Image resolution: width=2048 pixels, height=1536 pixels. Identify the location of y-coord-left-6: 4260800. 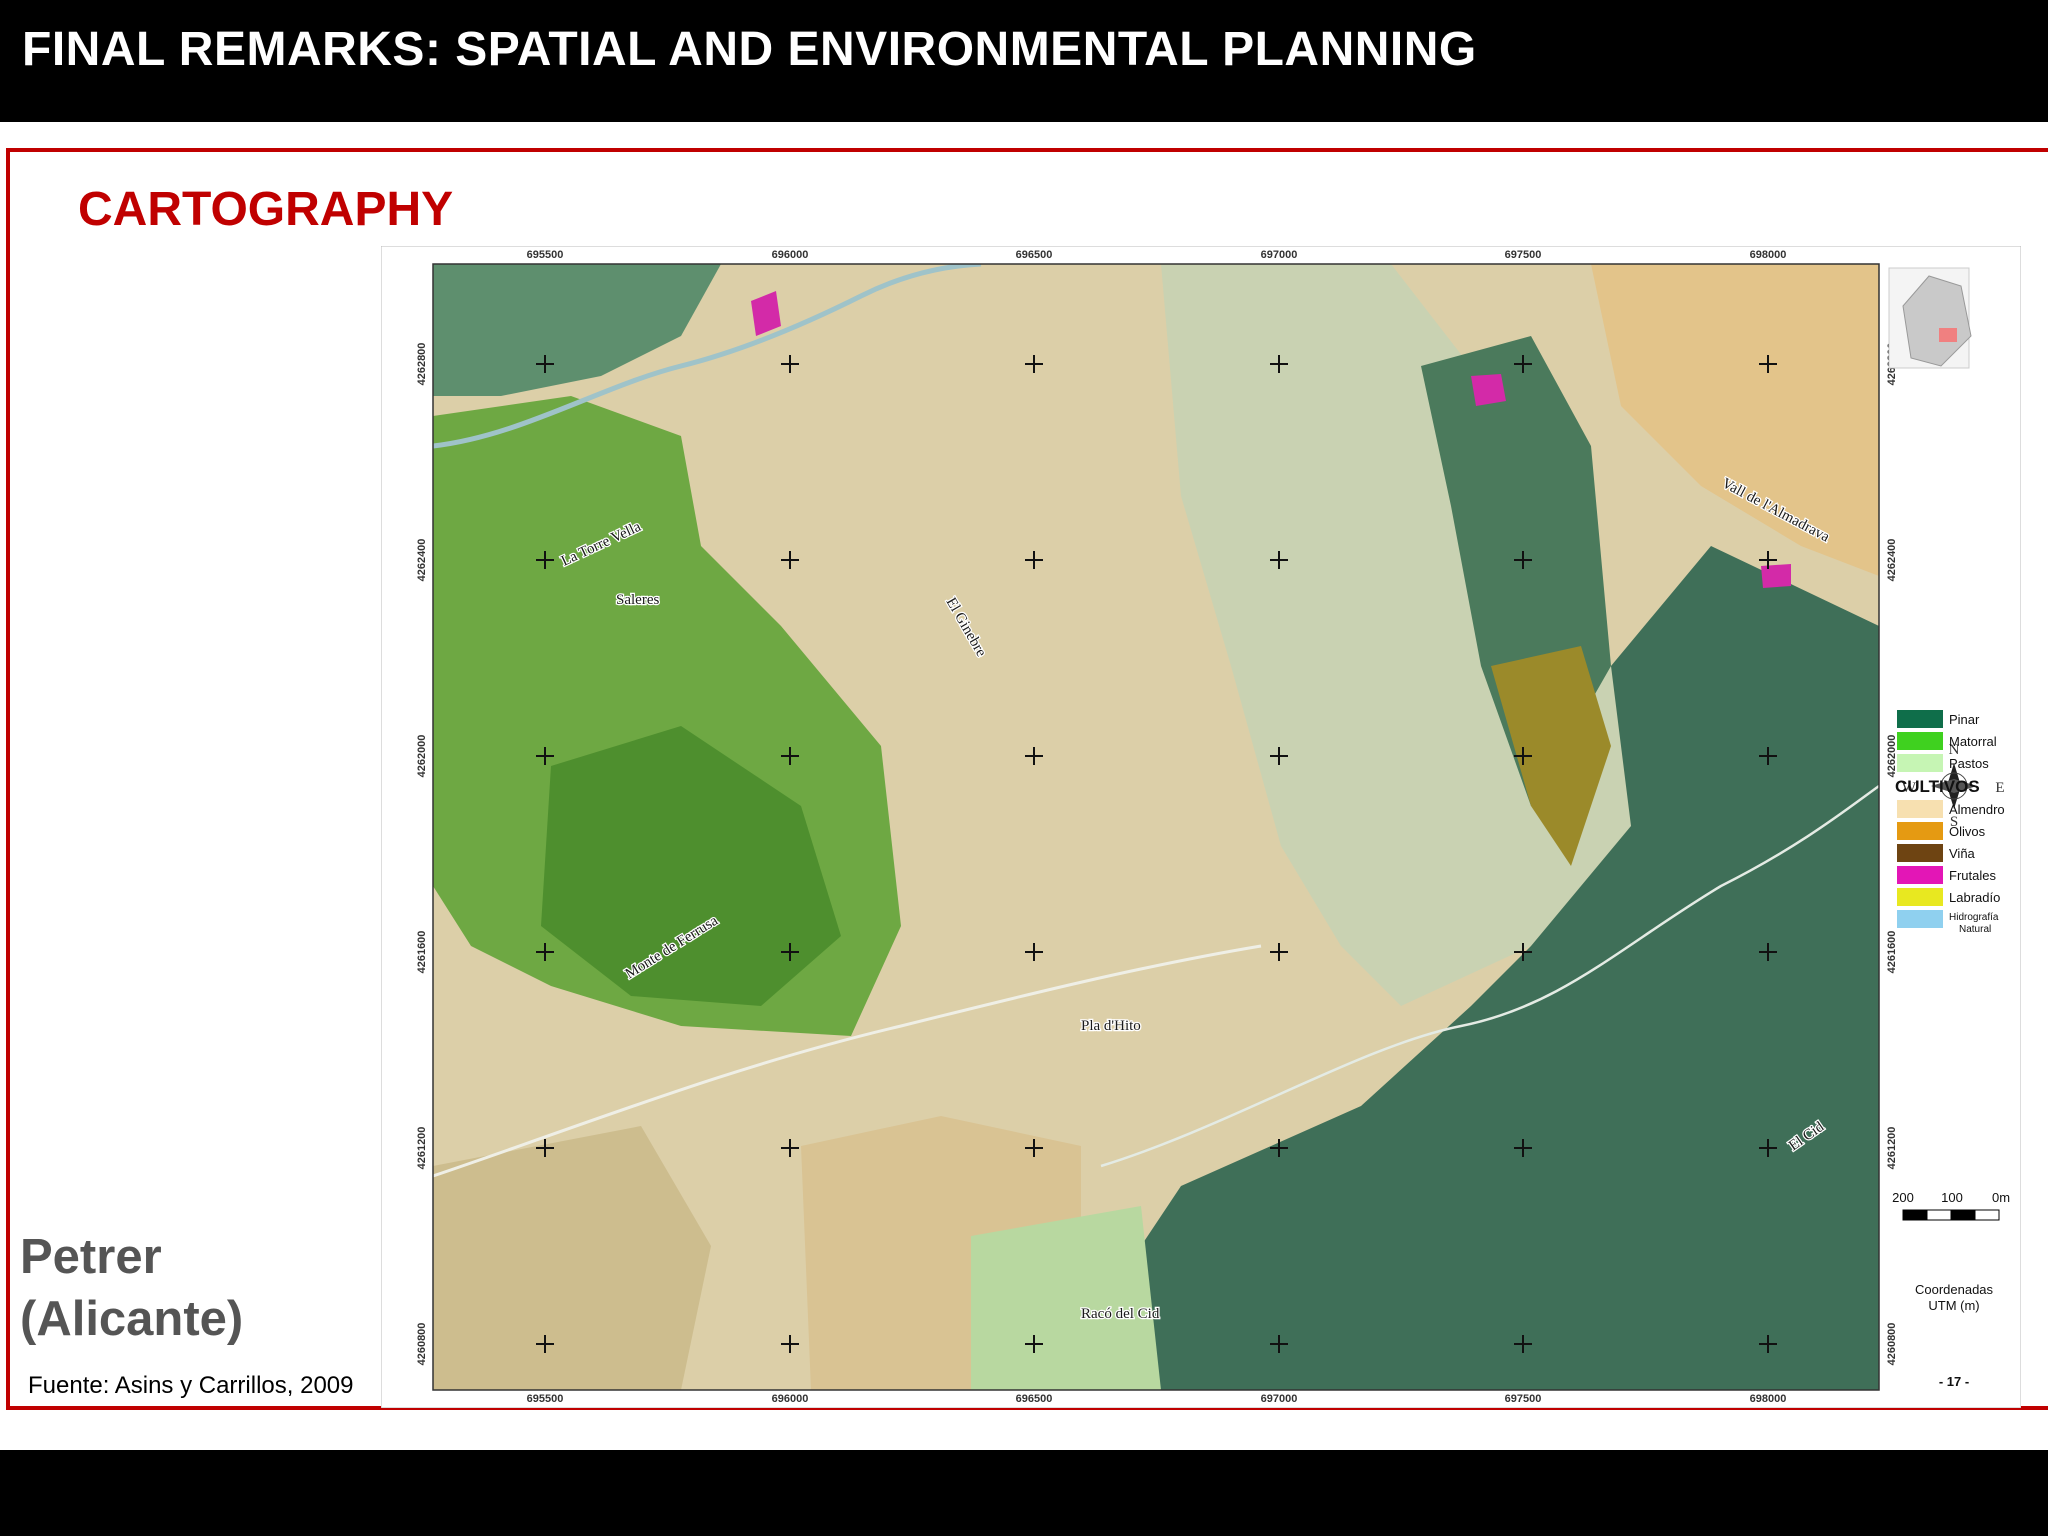
(422, 1344).